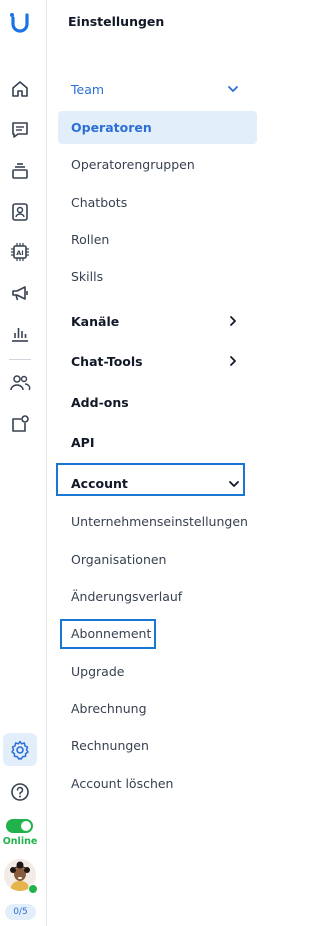 This screenshot has width=320, height=926. I want to click on account-highlight-box, so click(150, 479).